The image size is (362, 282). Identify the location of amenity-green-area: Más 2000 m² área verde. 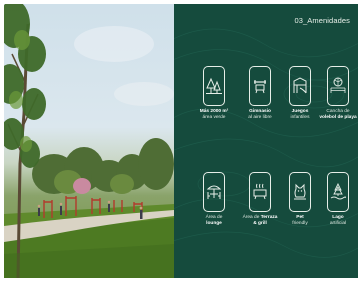
(214, 93).